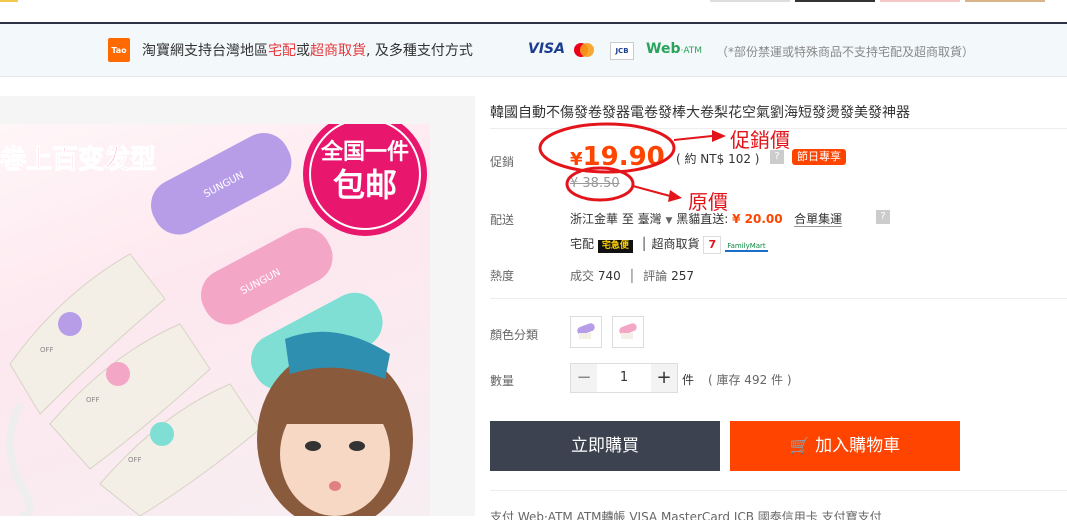 The height and width of the screenshot is (520, 1067). Describe the element at coordinates (502, 276) in the screenshot. I see `heat-label: 熱度` at that location.